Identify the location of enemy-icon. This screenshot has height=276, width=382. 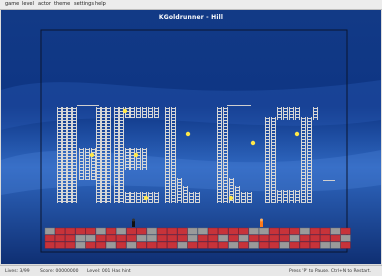
(133, 224).